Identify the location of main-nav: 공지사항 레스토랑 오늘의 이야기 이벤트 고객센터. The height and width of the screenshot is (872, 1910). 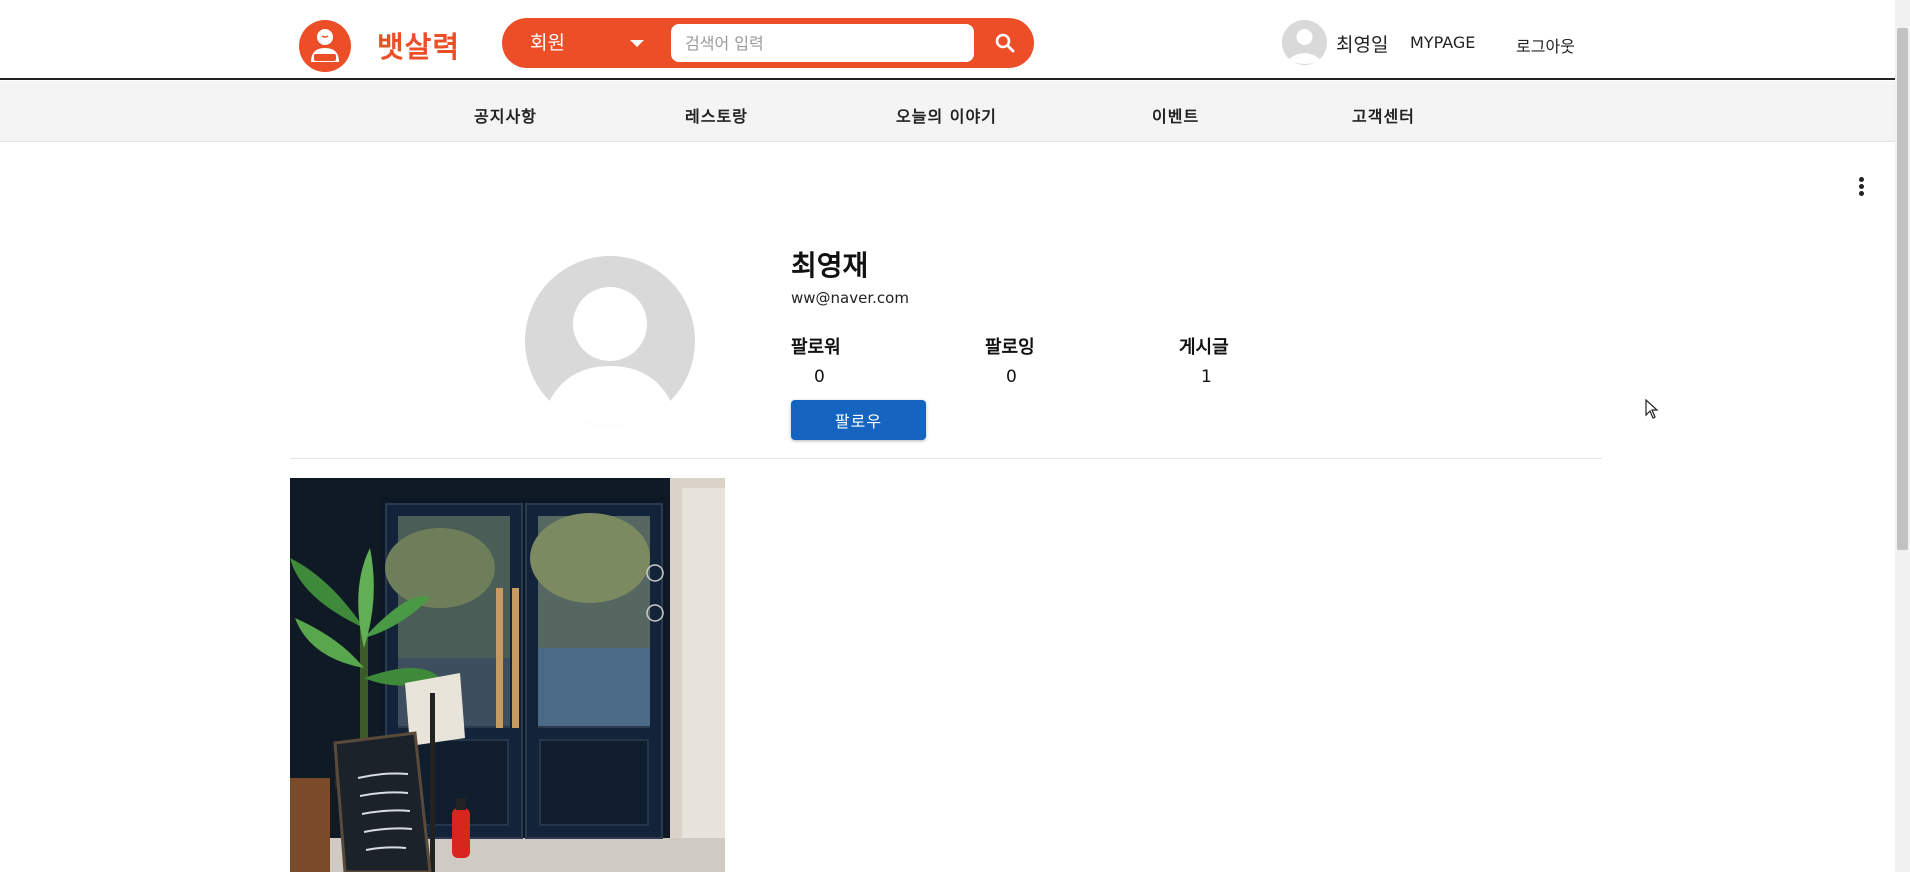
(947, 111).